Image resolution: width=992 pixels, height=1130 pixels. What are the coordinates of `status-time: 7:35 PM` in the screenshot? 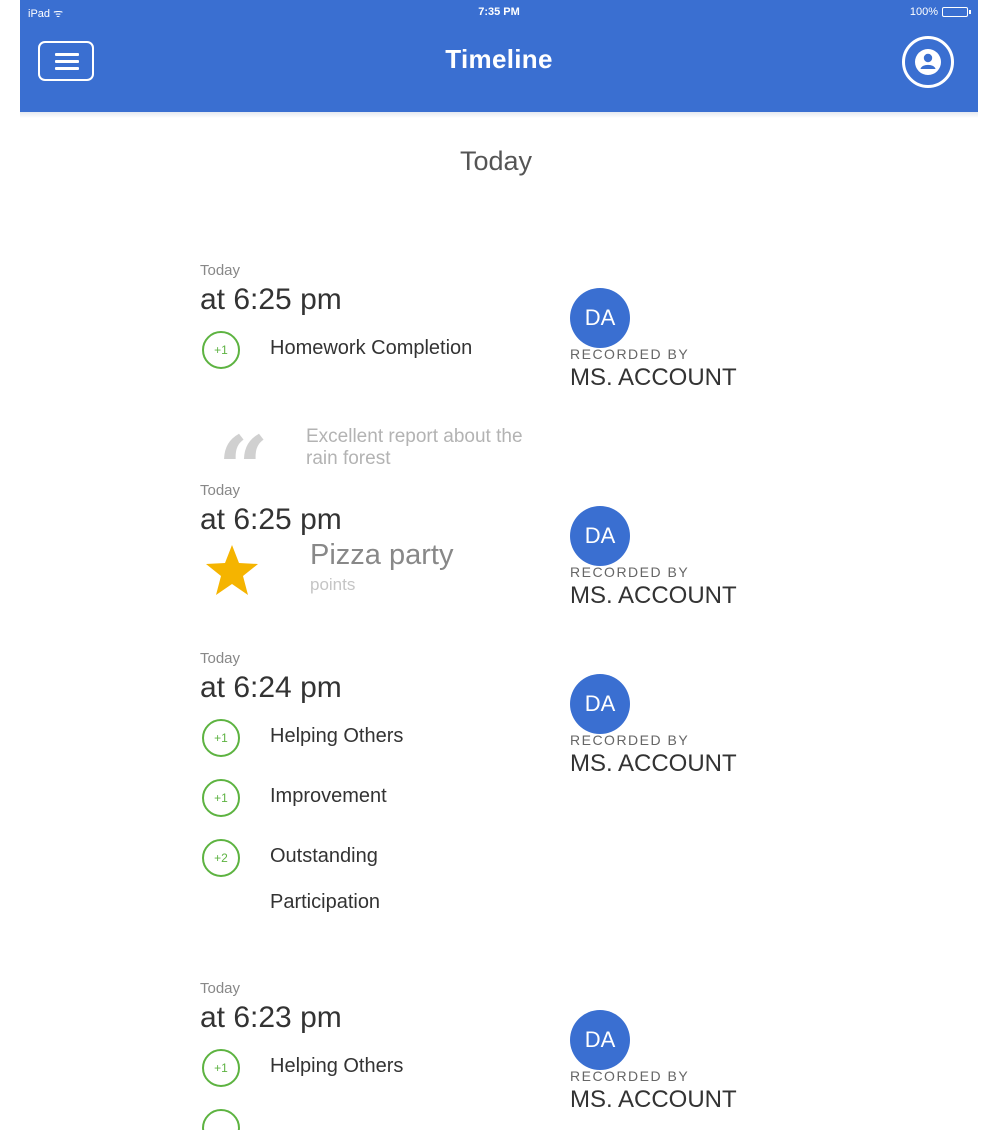 It's located at (499, 12).